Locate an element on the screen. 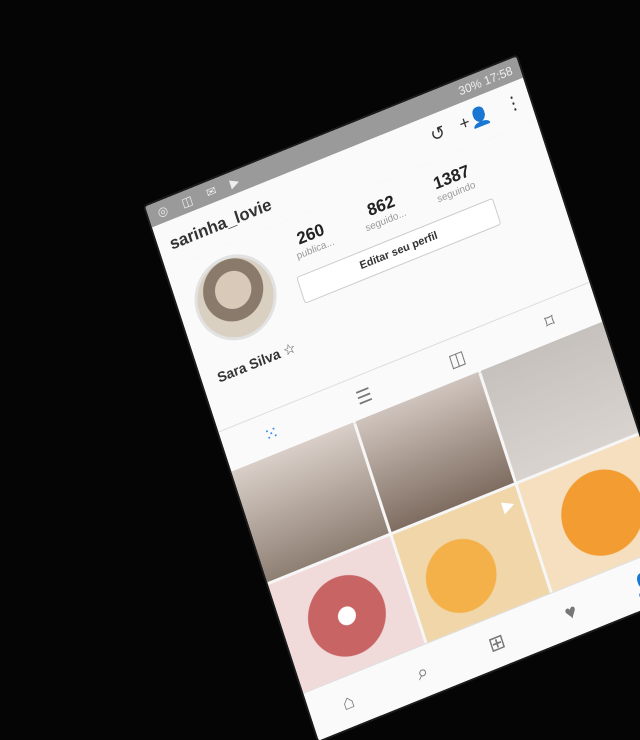 The image size is (640, 740). list-icon: ☰ is located at coordinates (364, 396).